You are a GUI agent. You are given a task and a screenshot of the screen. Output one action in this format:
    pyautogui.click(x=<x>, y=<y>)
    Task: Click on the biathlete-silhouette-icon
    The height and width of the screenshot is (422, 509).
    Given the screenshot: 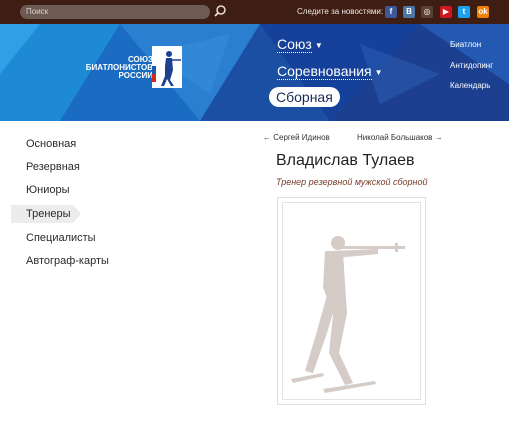 What is the action you would take?
    pyautogui.click(x=348, y=314)
    